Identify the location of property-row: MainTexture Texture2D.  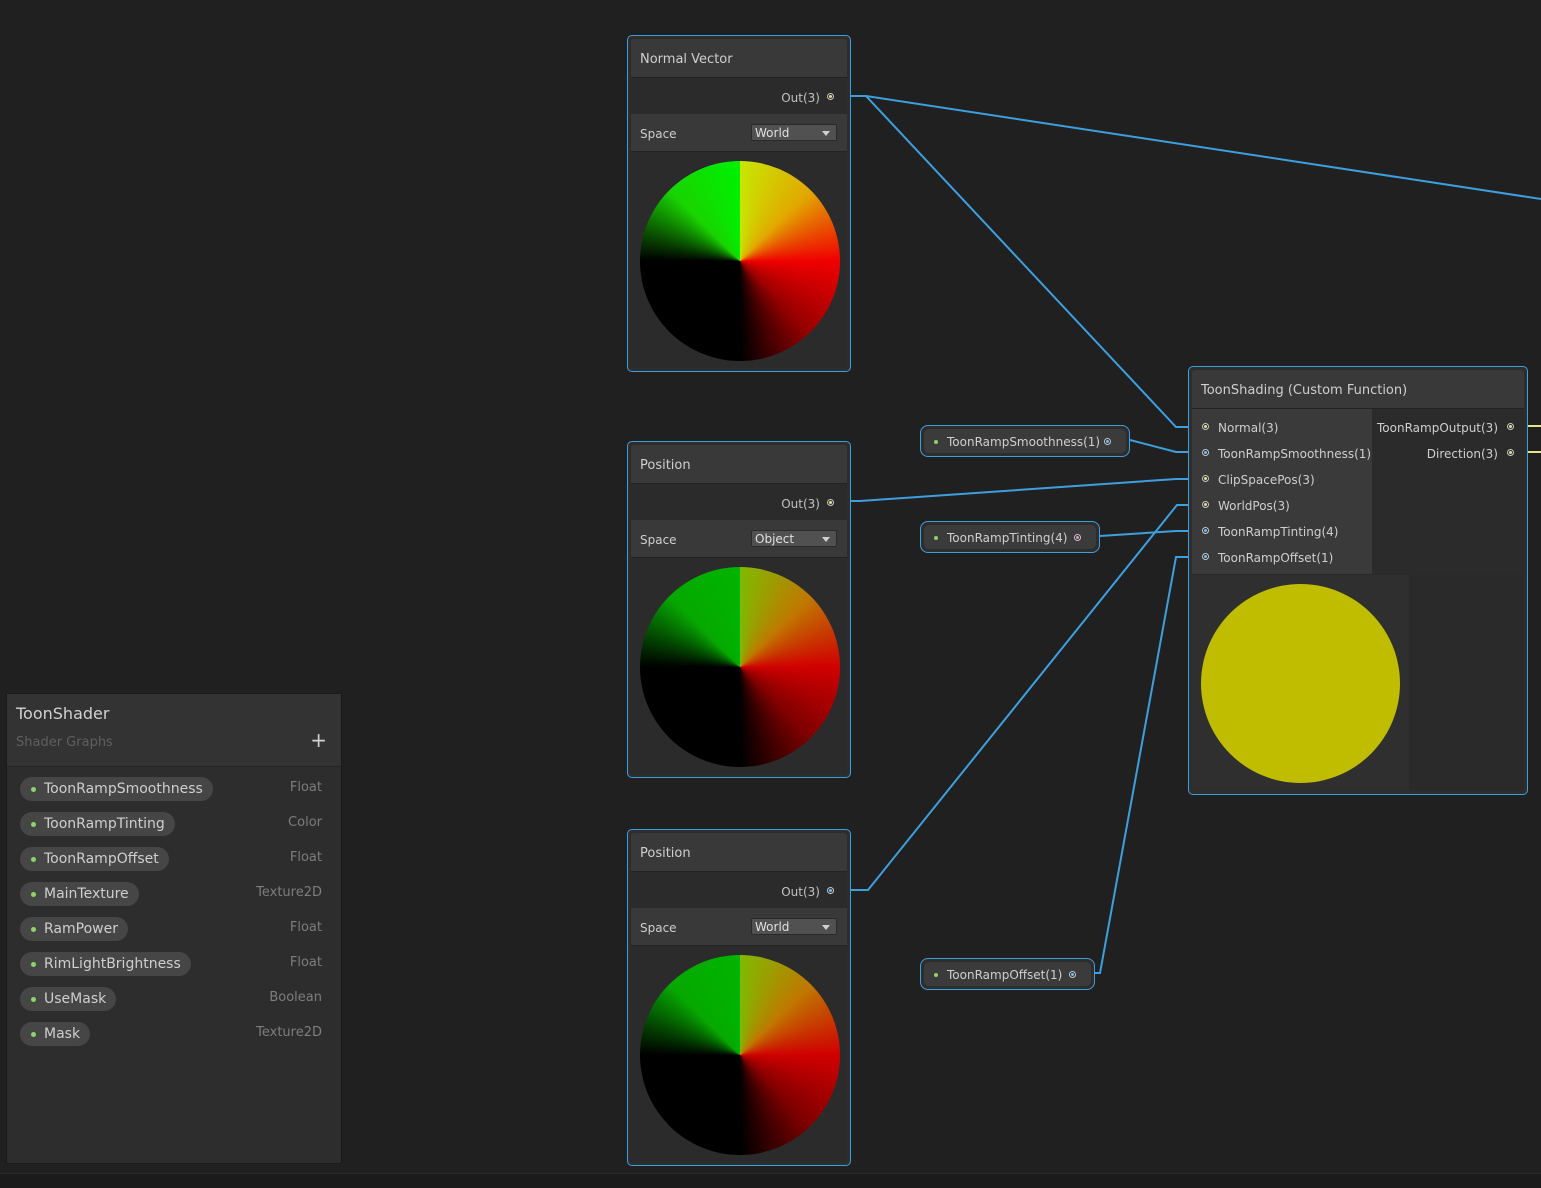
(174, 899).